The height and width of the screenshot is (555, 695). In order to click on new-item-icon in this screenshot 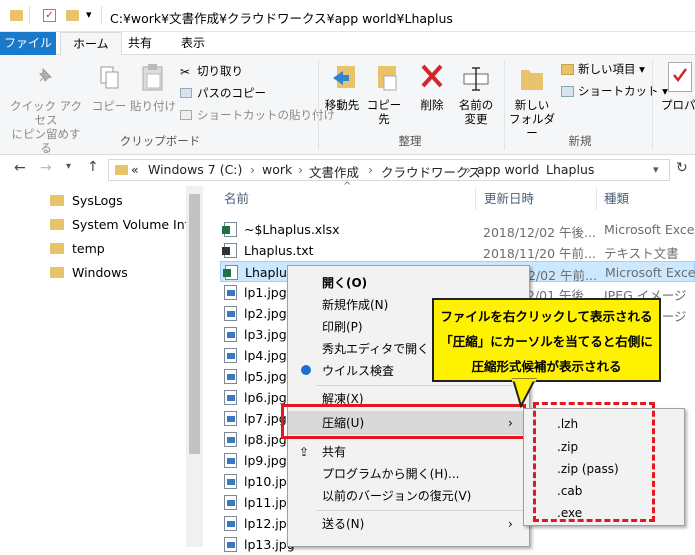, I will do `click(567, 69)`.